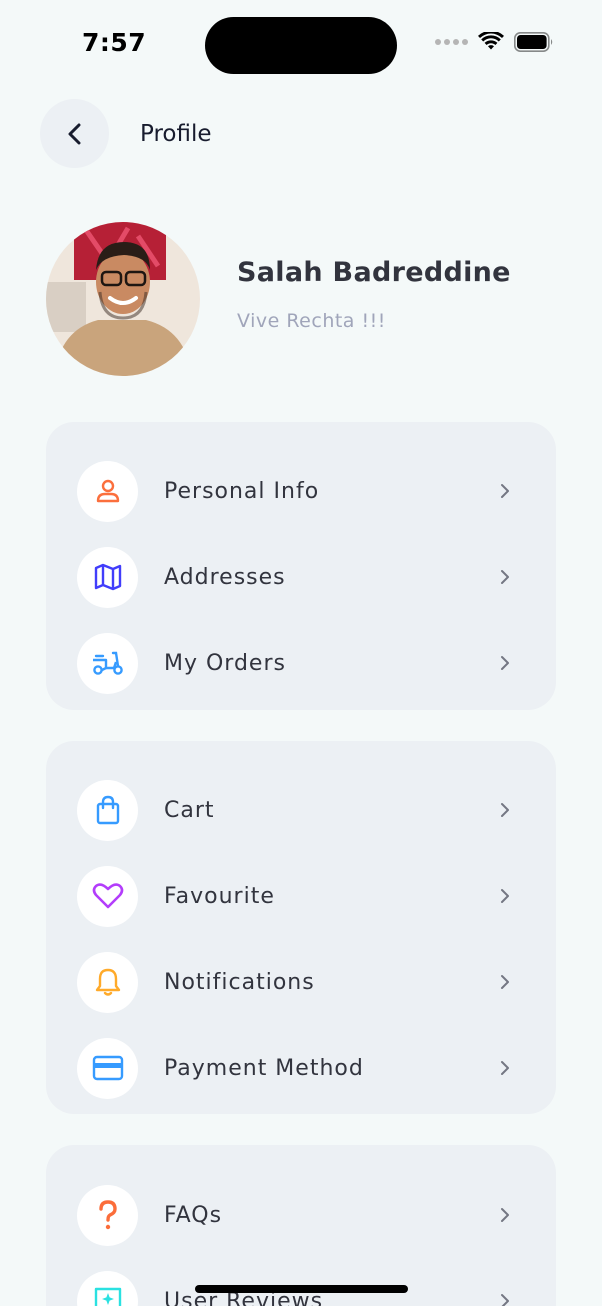  Describe the element at coordinates (126, 133) in the screenshot. I see `header: Profile` at that location.